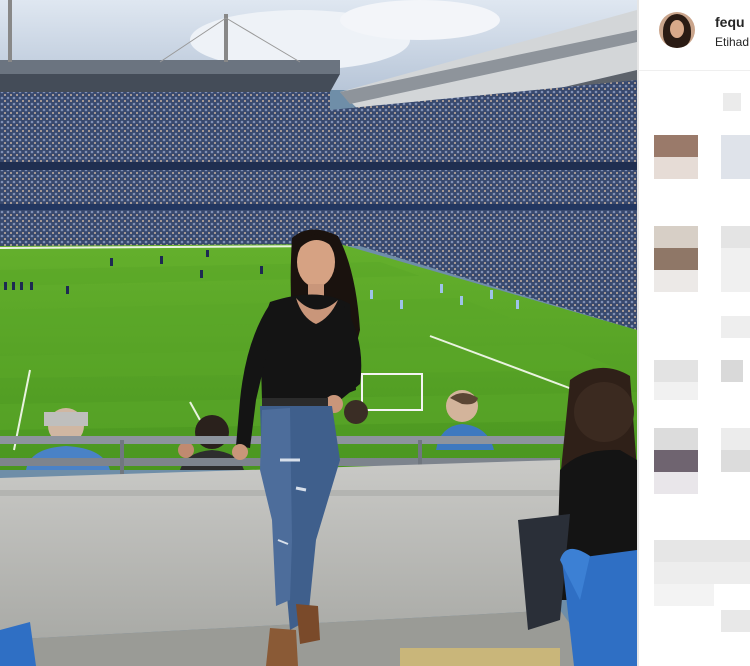 This screenshot has height=666, width=750. I want to click on profile-avatar-icon, so click(677, 30).